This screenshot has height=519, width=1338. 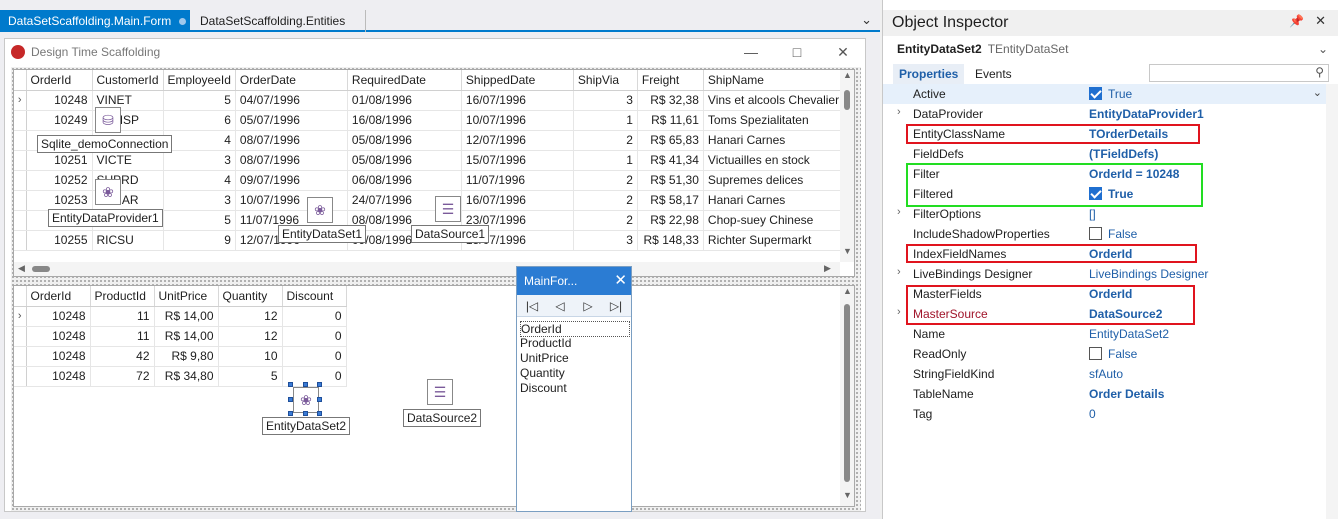 I want to click on column-header: ShipName, so click(x=774, y=80).